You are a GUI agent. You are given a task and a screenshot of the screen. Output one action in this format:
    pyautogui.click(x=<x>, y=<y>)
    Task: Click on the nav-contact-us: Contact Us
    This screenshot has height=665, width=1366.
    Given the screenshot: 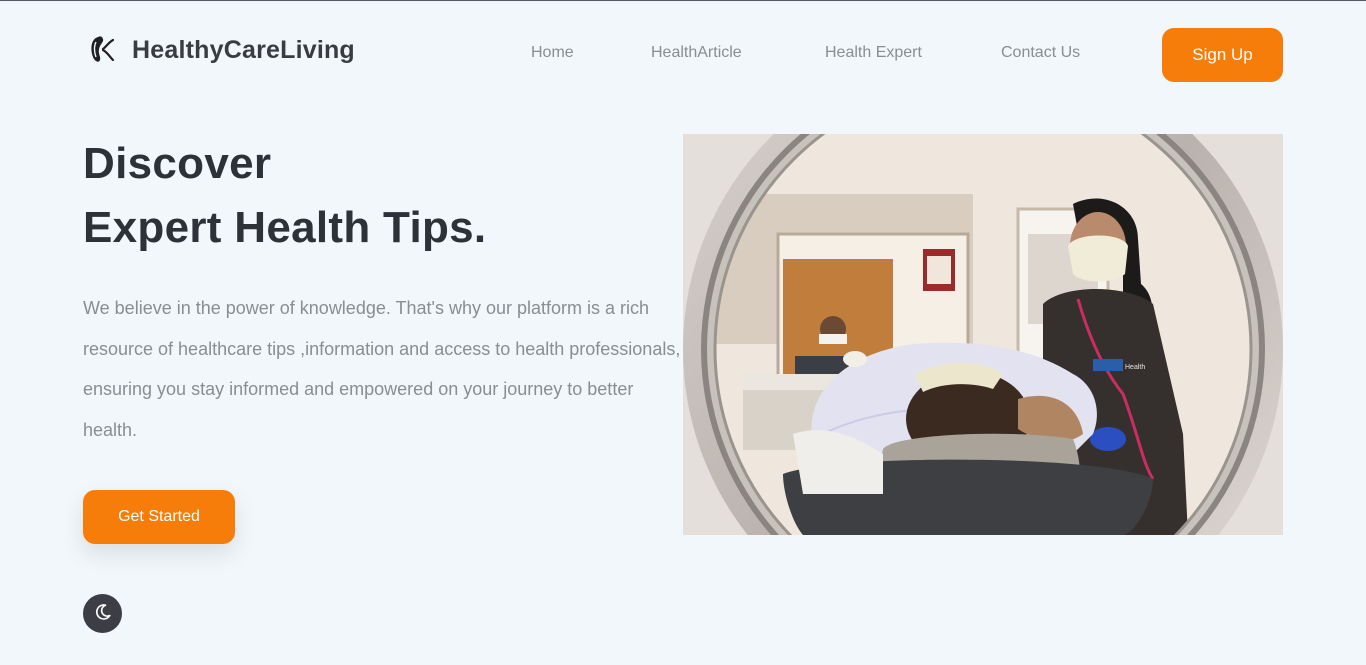 What is the action you would take?
    pyautogui.click(x=1040, y=53)
    